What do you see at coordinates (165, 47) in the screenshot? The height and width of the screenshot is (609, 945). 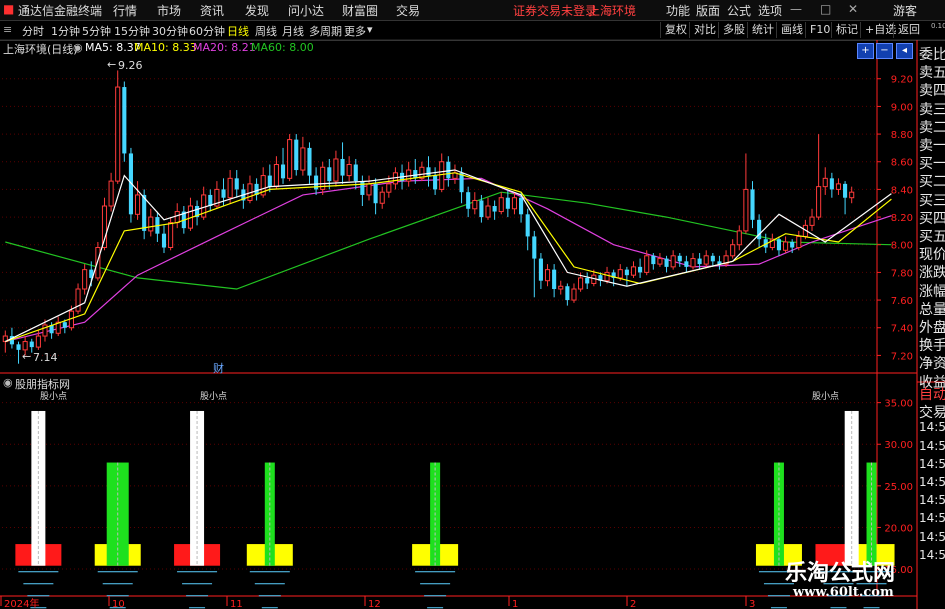 I see `legend-ma10: MA10: 8.33` at bounding box center [165, 47].